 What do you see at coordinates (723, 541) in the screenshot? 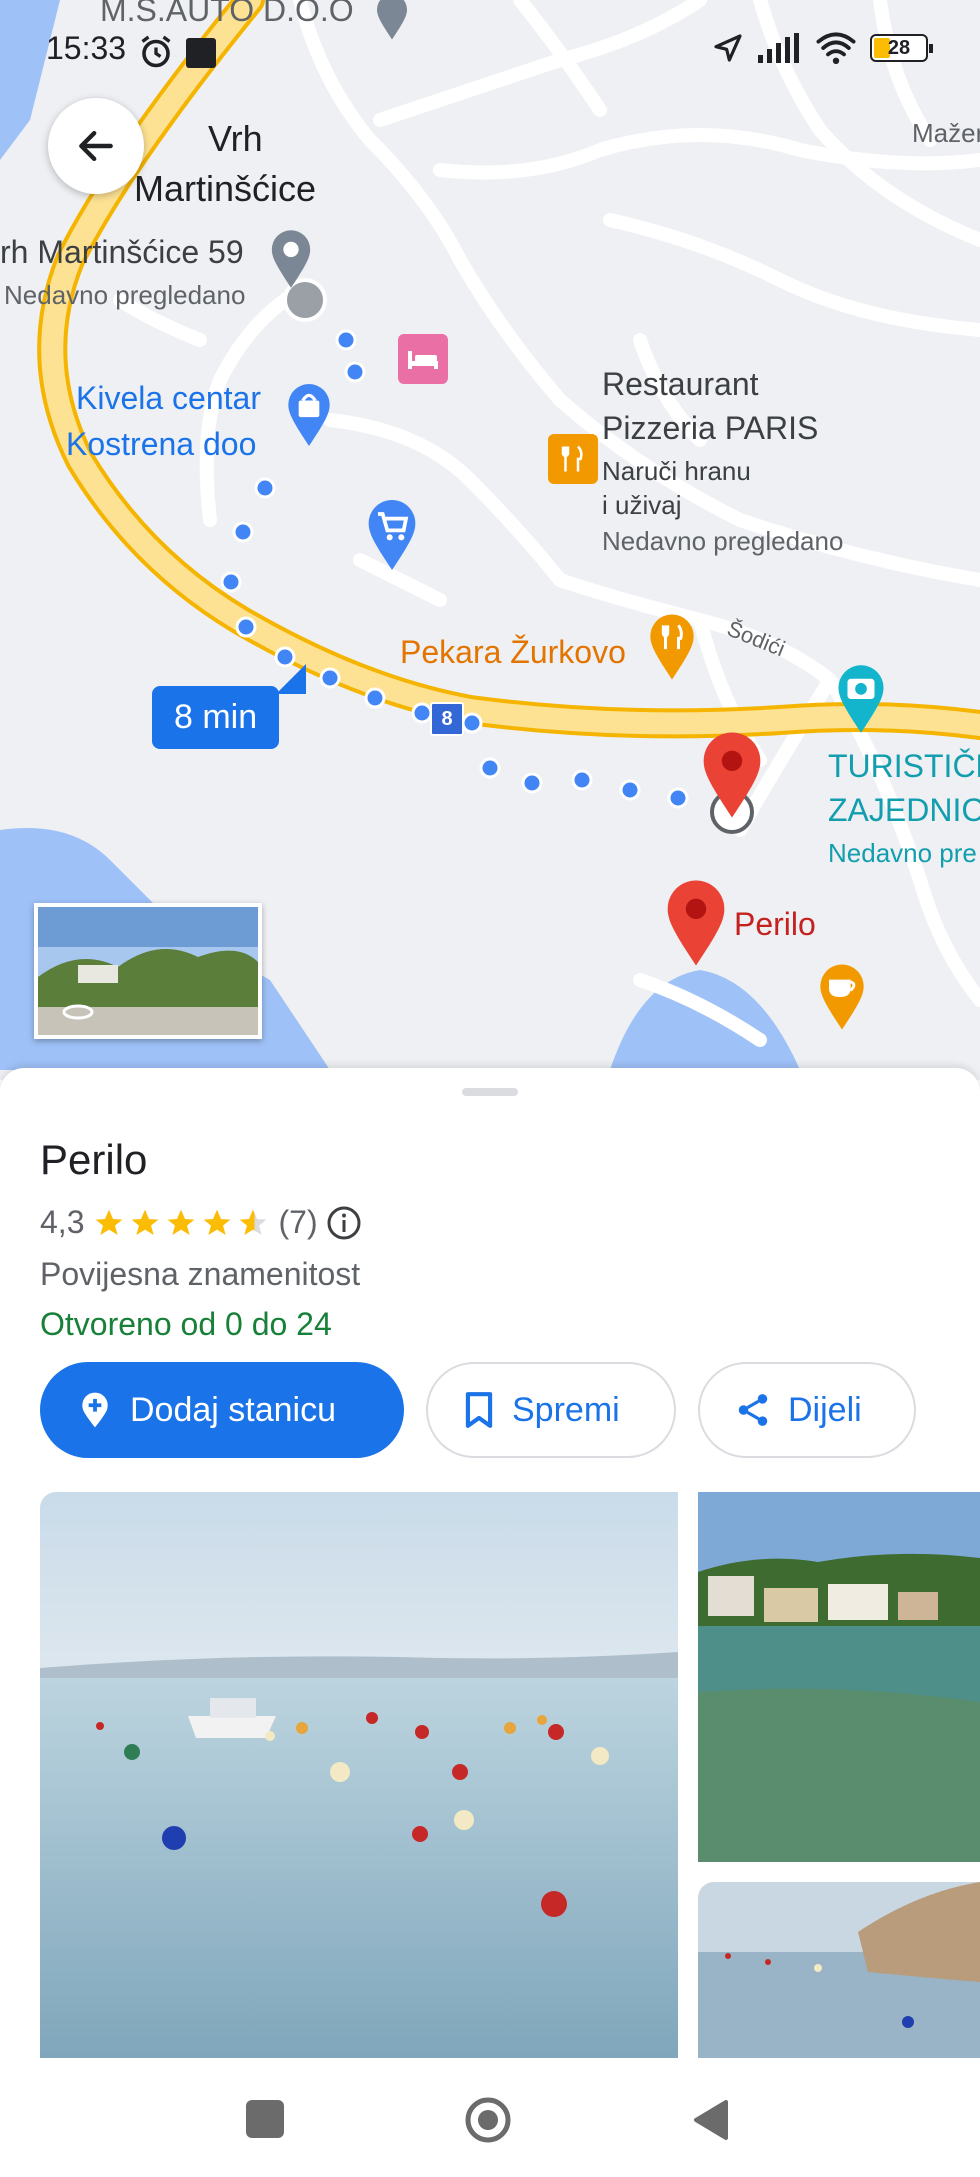
I see `label-restaurant-sub3: Nedavno pregledano` at bounding box center [723, 541].